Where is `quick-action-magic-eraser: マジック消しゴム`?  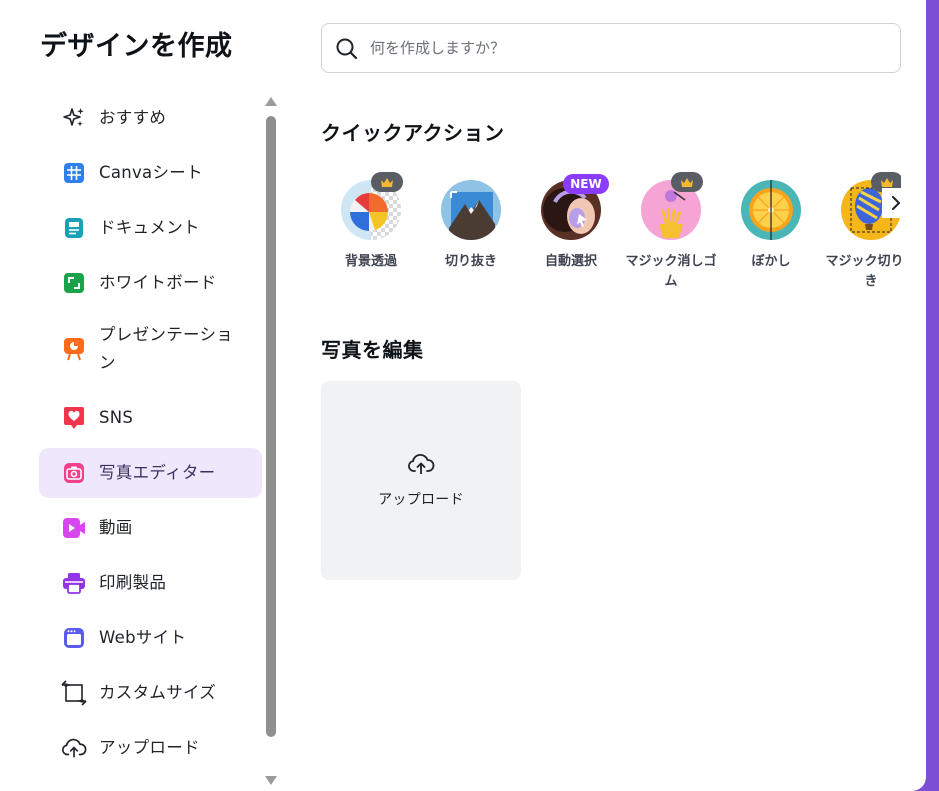 quick-action-magic-eraser: マジック消しゴム is located at coordinates (671, 236).